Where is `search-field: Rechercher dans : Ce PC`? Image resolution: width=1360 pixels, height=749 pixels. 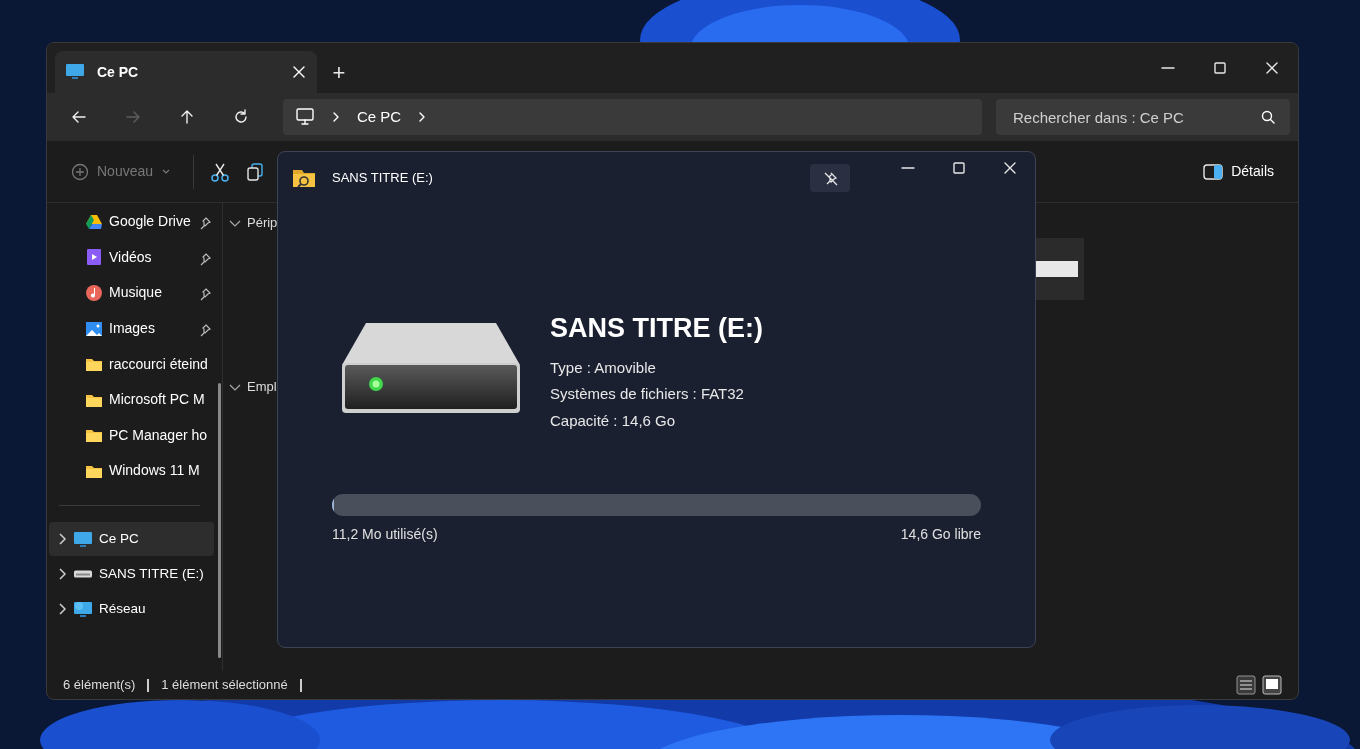
search-field: Rechercher dans : Ce PC is located at coordinates (1143, 117).